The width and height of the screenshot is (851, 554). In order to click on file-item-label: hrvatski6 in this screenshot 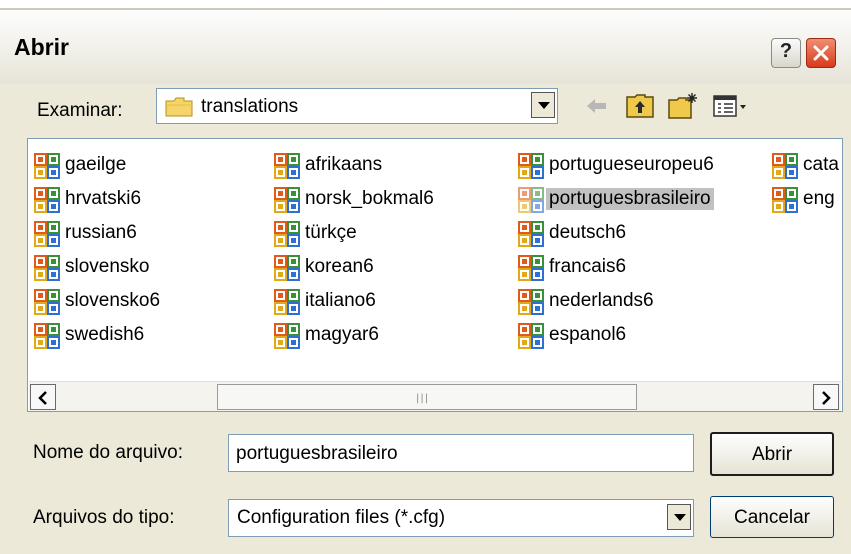, I will do `click(103, 198)`.